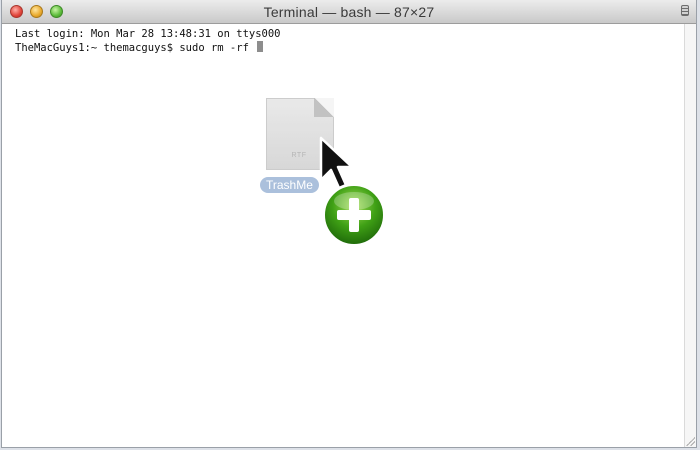 The image size is (700, 450). Describe the element at coordinates (690, 235) in the screenshot. I see `vertical-scrollbar` at that location.